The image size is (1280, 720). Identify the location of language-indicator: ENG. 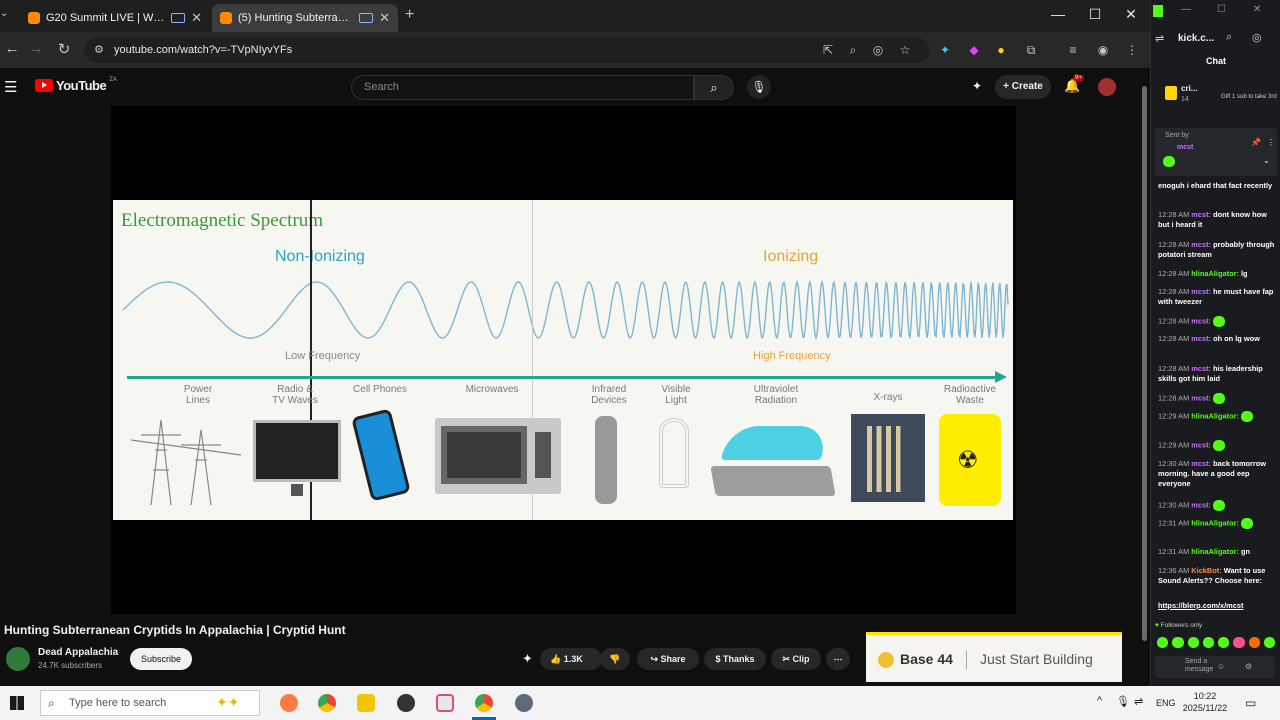
(1166, 703).